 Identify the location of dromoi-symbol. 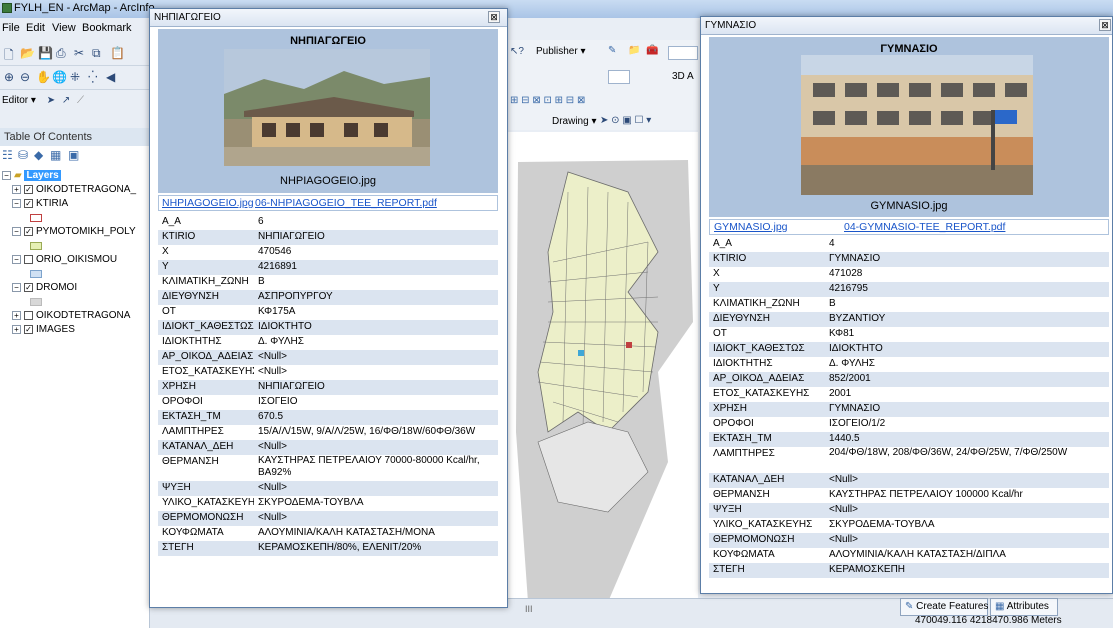
(36, 302).